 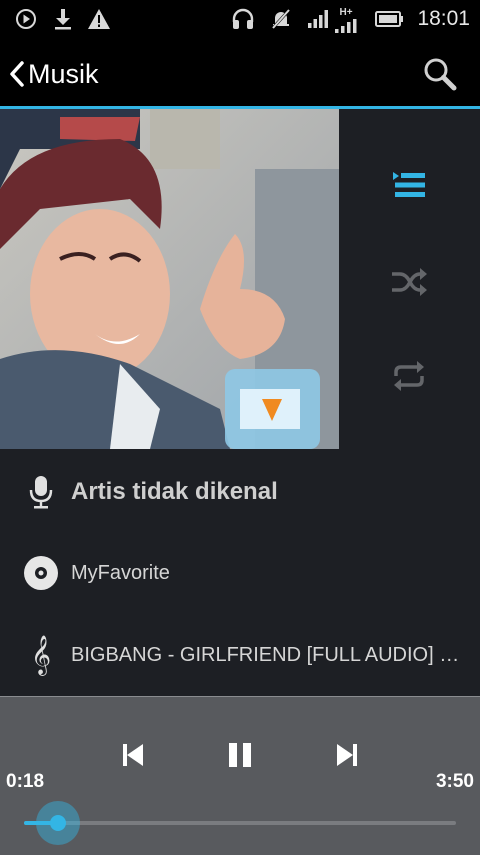 What do you see at coordinates (63, 19) in the screenshot?
I see `download-icon` at bounding box center [63, 19].